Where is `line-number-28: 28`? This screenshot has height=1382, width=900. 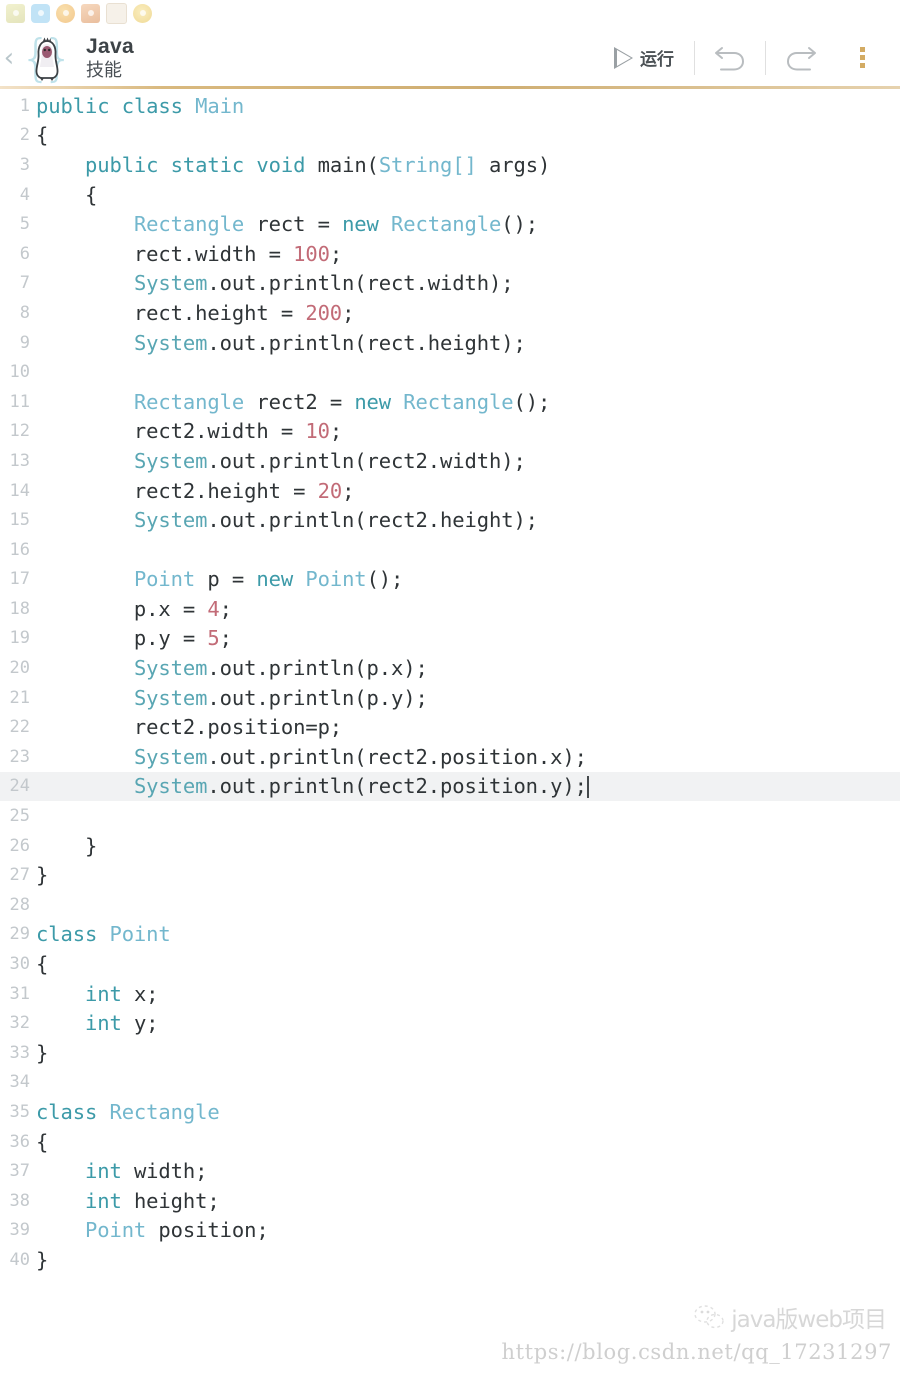 line-number-28: 28 is located at coordinates (19, 904).